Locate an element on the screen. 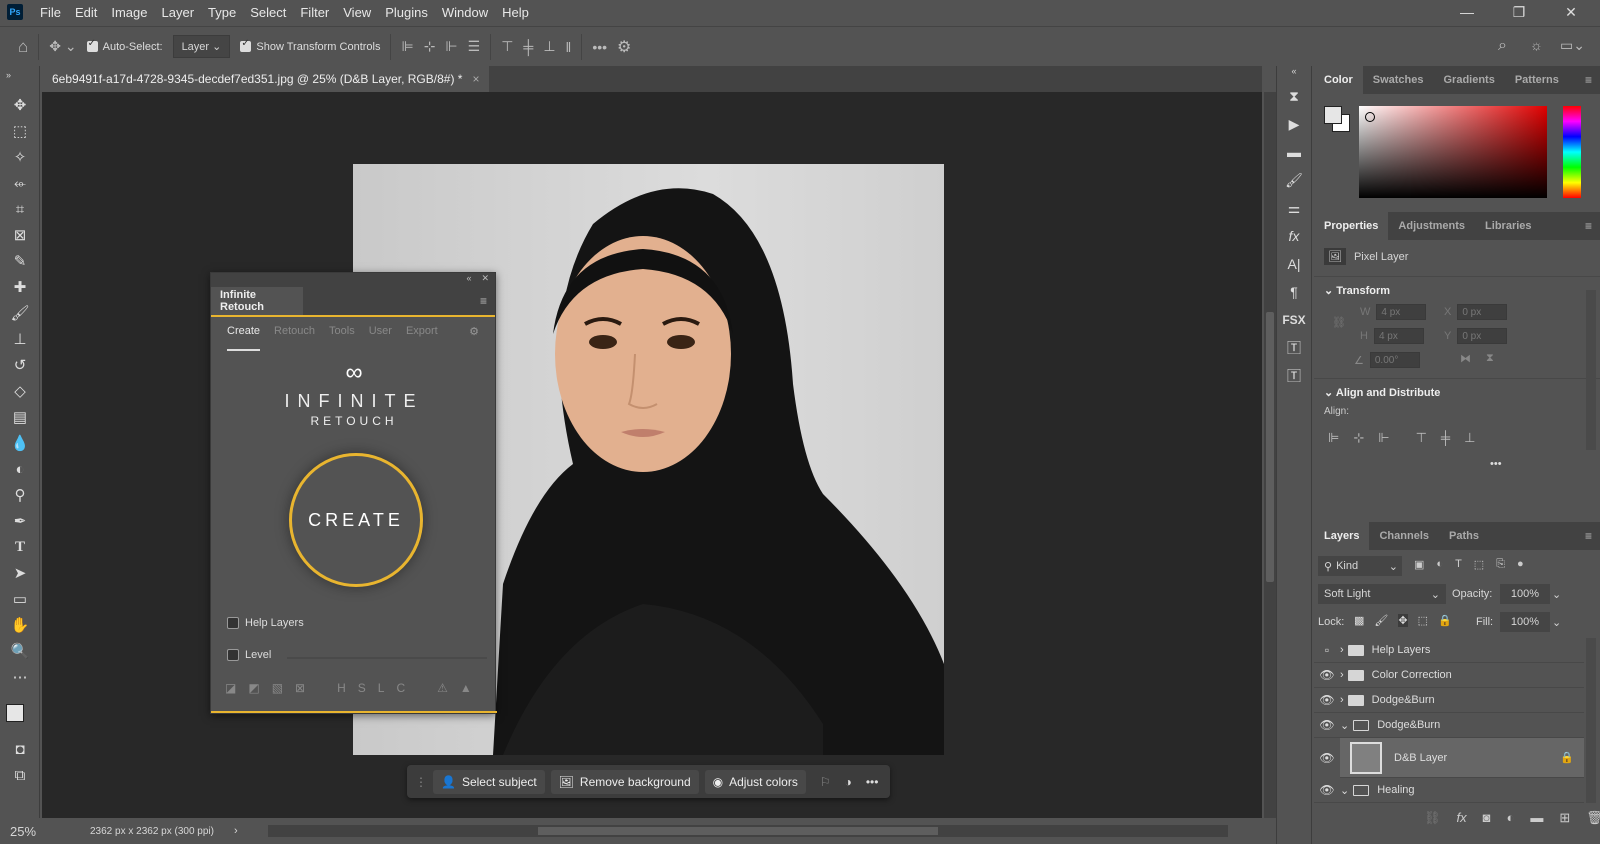 This screenshot has width=1600, height=844. screen-mode-icon: ⧉ is located at coordinates (20, 775).